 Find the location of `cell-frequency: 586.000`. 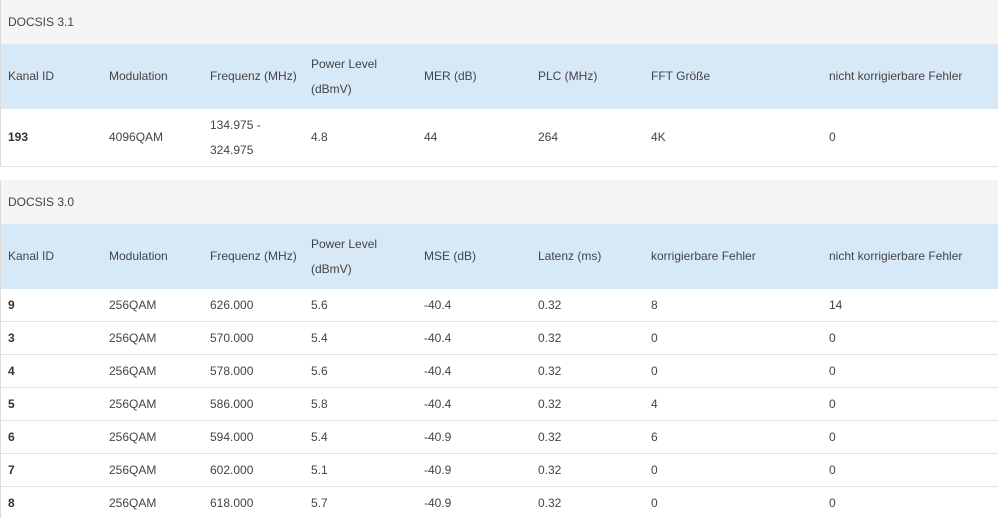

cell-frequency: 586.000 is located at coordinates (253, 404).